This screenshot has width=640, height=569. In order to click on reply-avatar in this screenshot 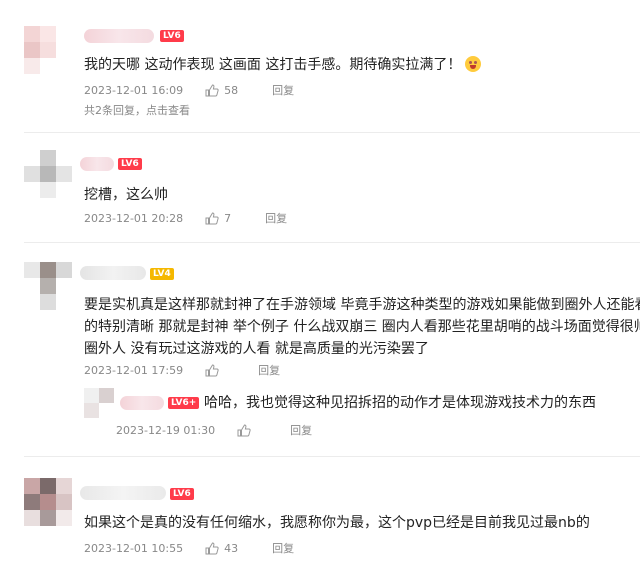, I will do `click(99, 403)`.